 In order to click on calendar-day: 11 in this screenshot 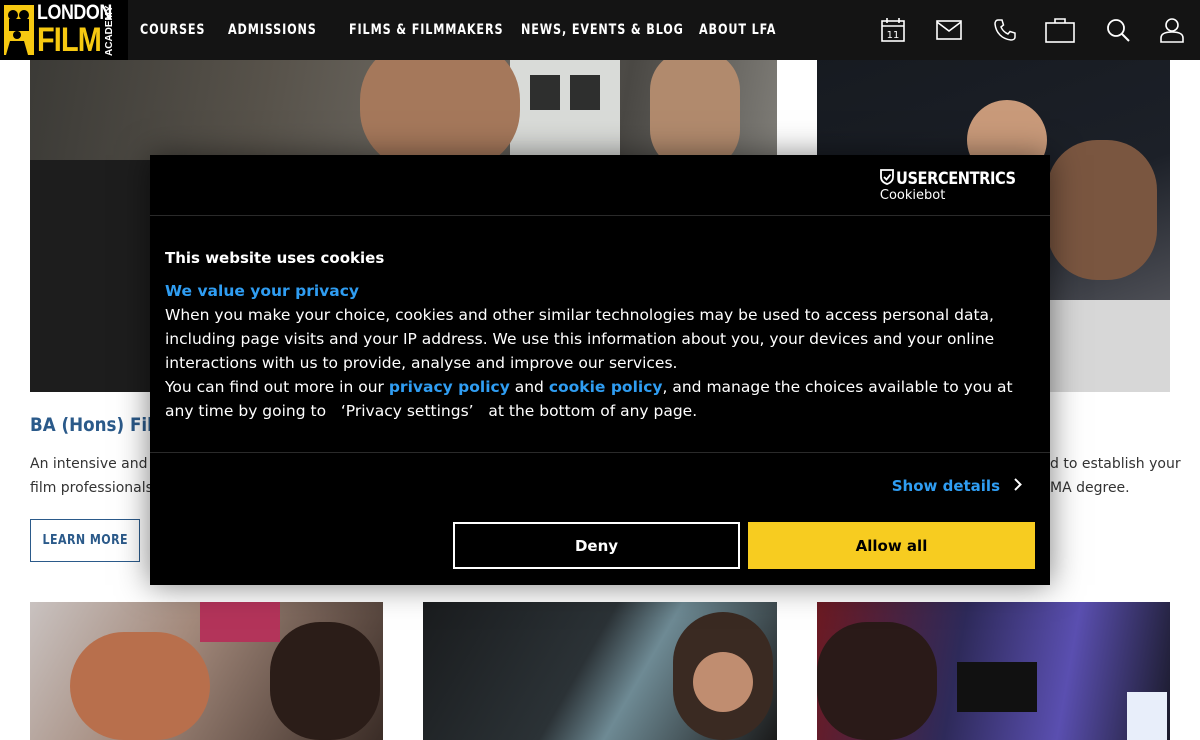, I will do `click(893, 35)`.